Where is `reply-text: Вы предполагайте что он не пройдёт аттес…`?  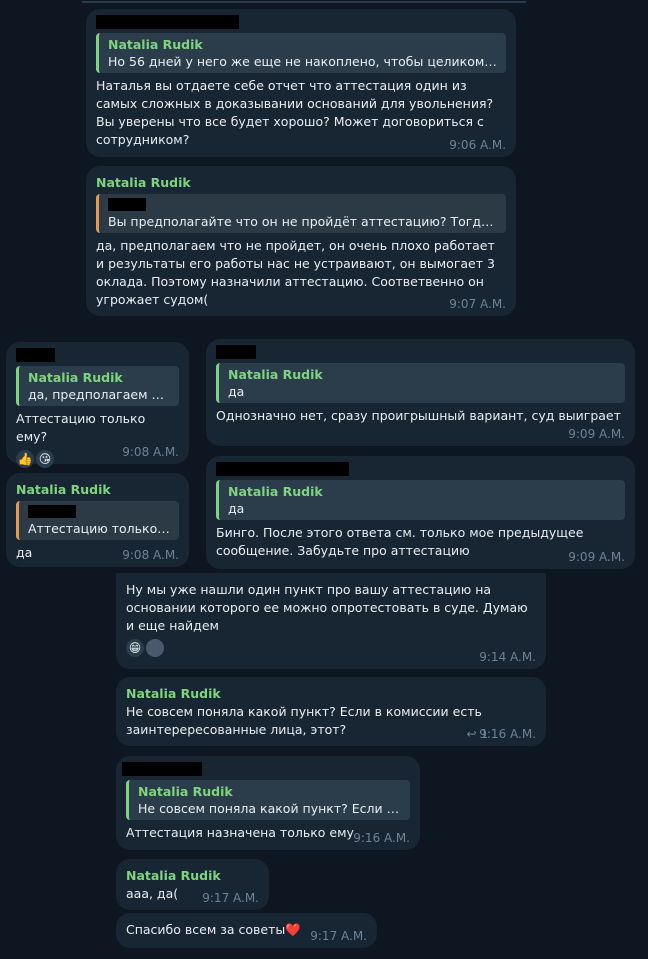 reply-text: Вы предполагайте что он не пройдёт аттес… is located at coordinates (303, 221).